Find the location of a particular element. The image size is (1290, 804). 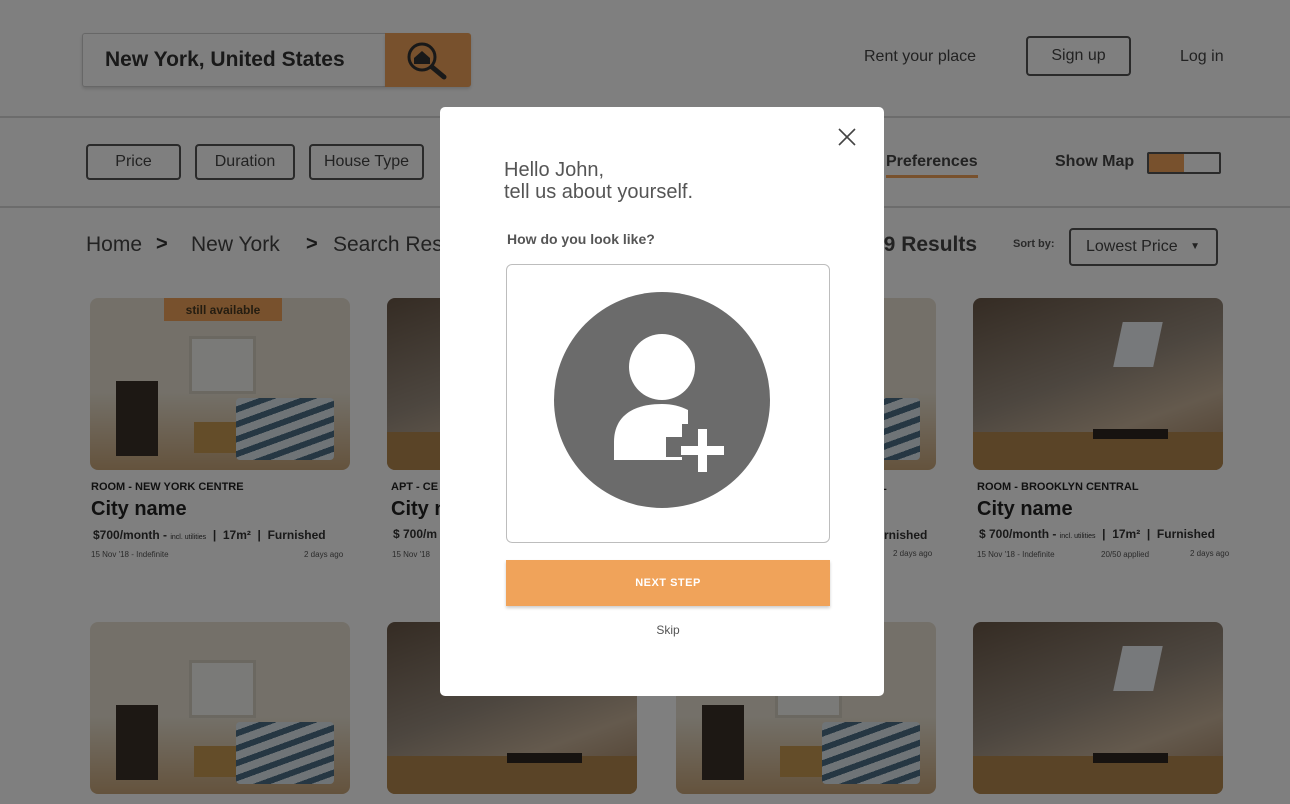

avatar-upload-area is located at coordinates (668, 403).